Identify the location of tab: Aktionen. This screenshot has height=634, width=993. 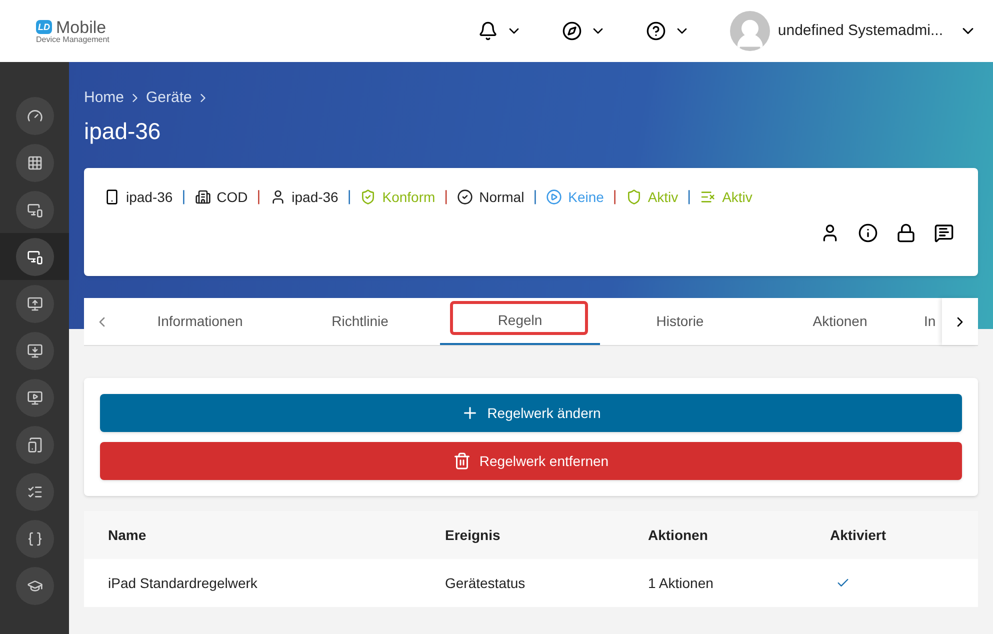
(840, 321).